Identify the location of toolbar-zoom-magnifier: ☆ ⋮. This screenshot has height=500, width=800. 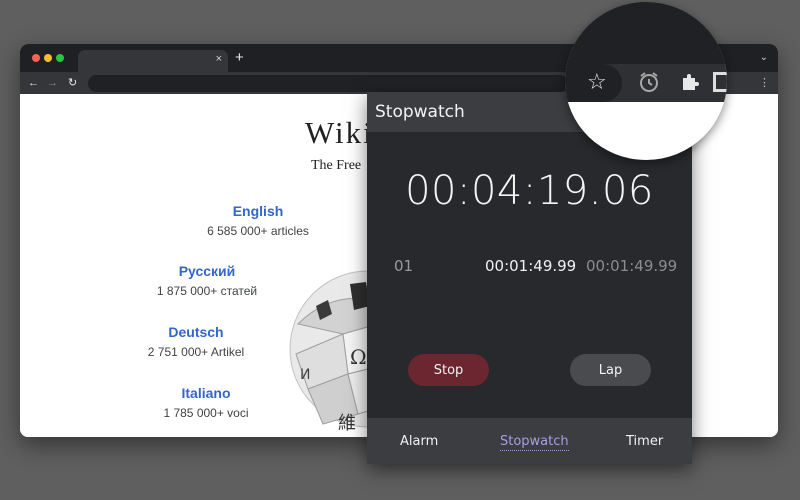
(646, 81).